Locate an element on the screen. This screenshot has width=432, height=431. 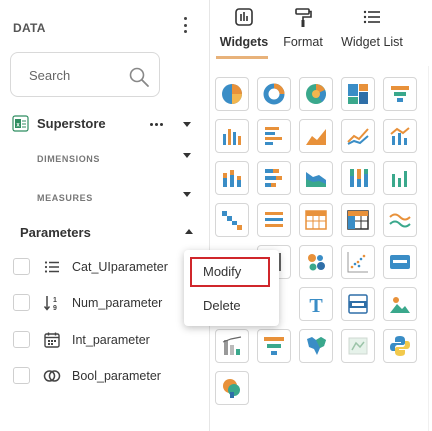
widget-tile-card is located at coordinates (400, 262).